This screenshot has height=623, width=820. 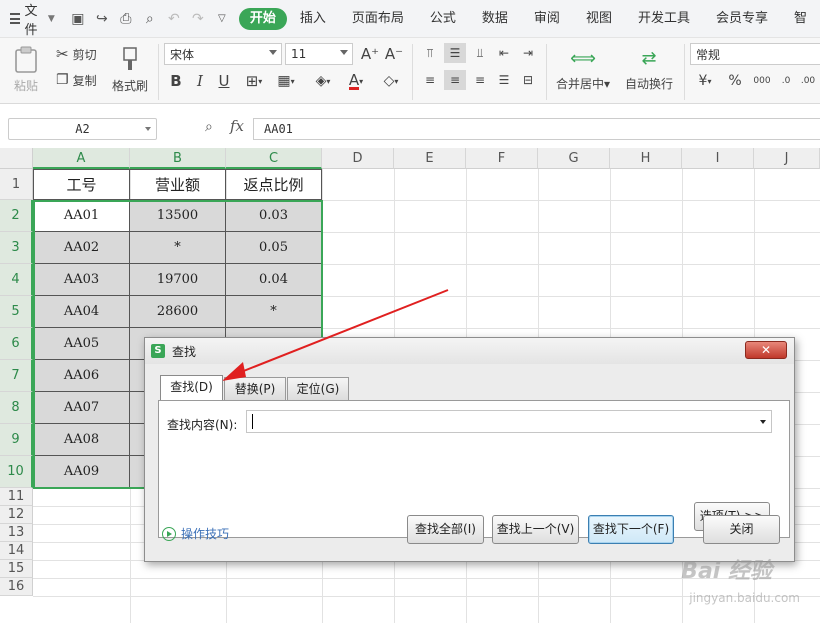 I want to click on data-cell: AA05, so click(x=81, y=344).